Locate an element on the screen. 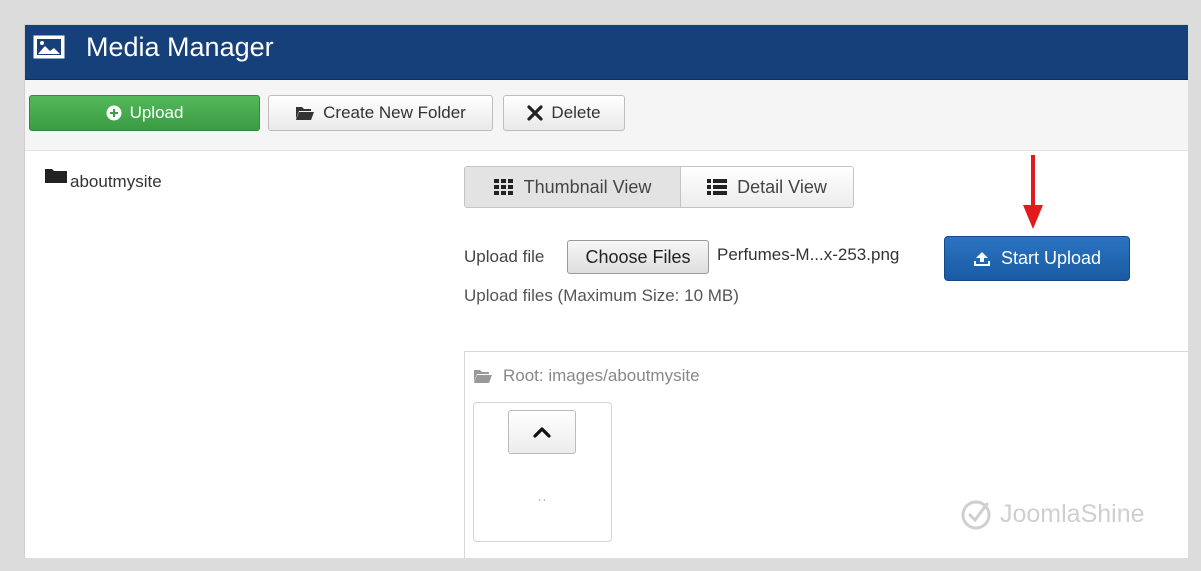 The width and height of the screenshot is (1201, 571). toolbar: Upload Create New Folder Delete is located at coordinates (606, 115).